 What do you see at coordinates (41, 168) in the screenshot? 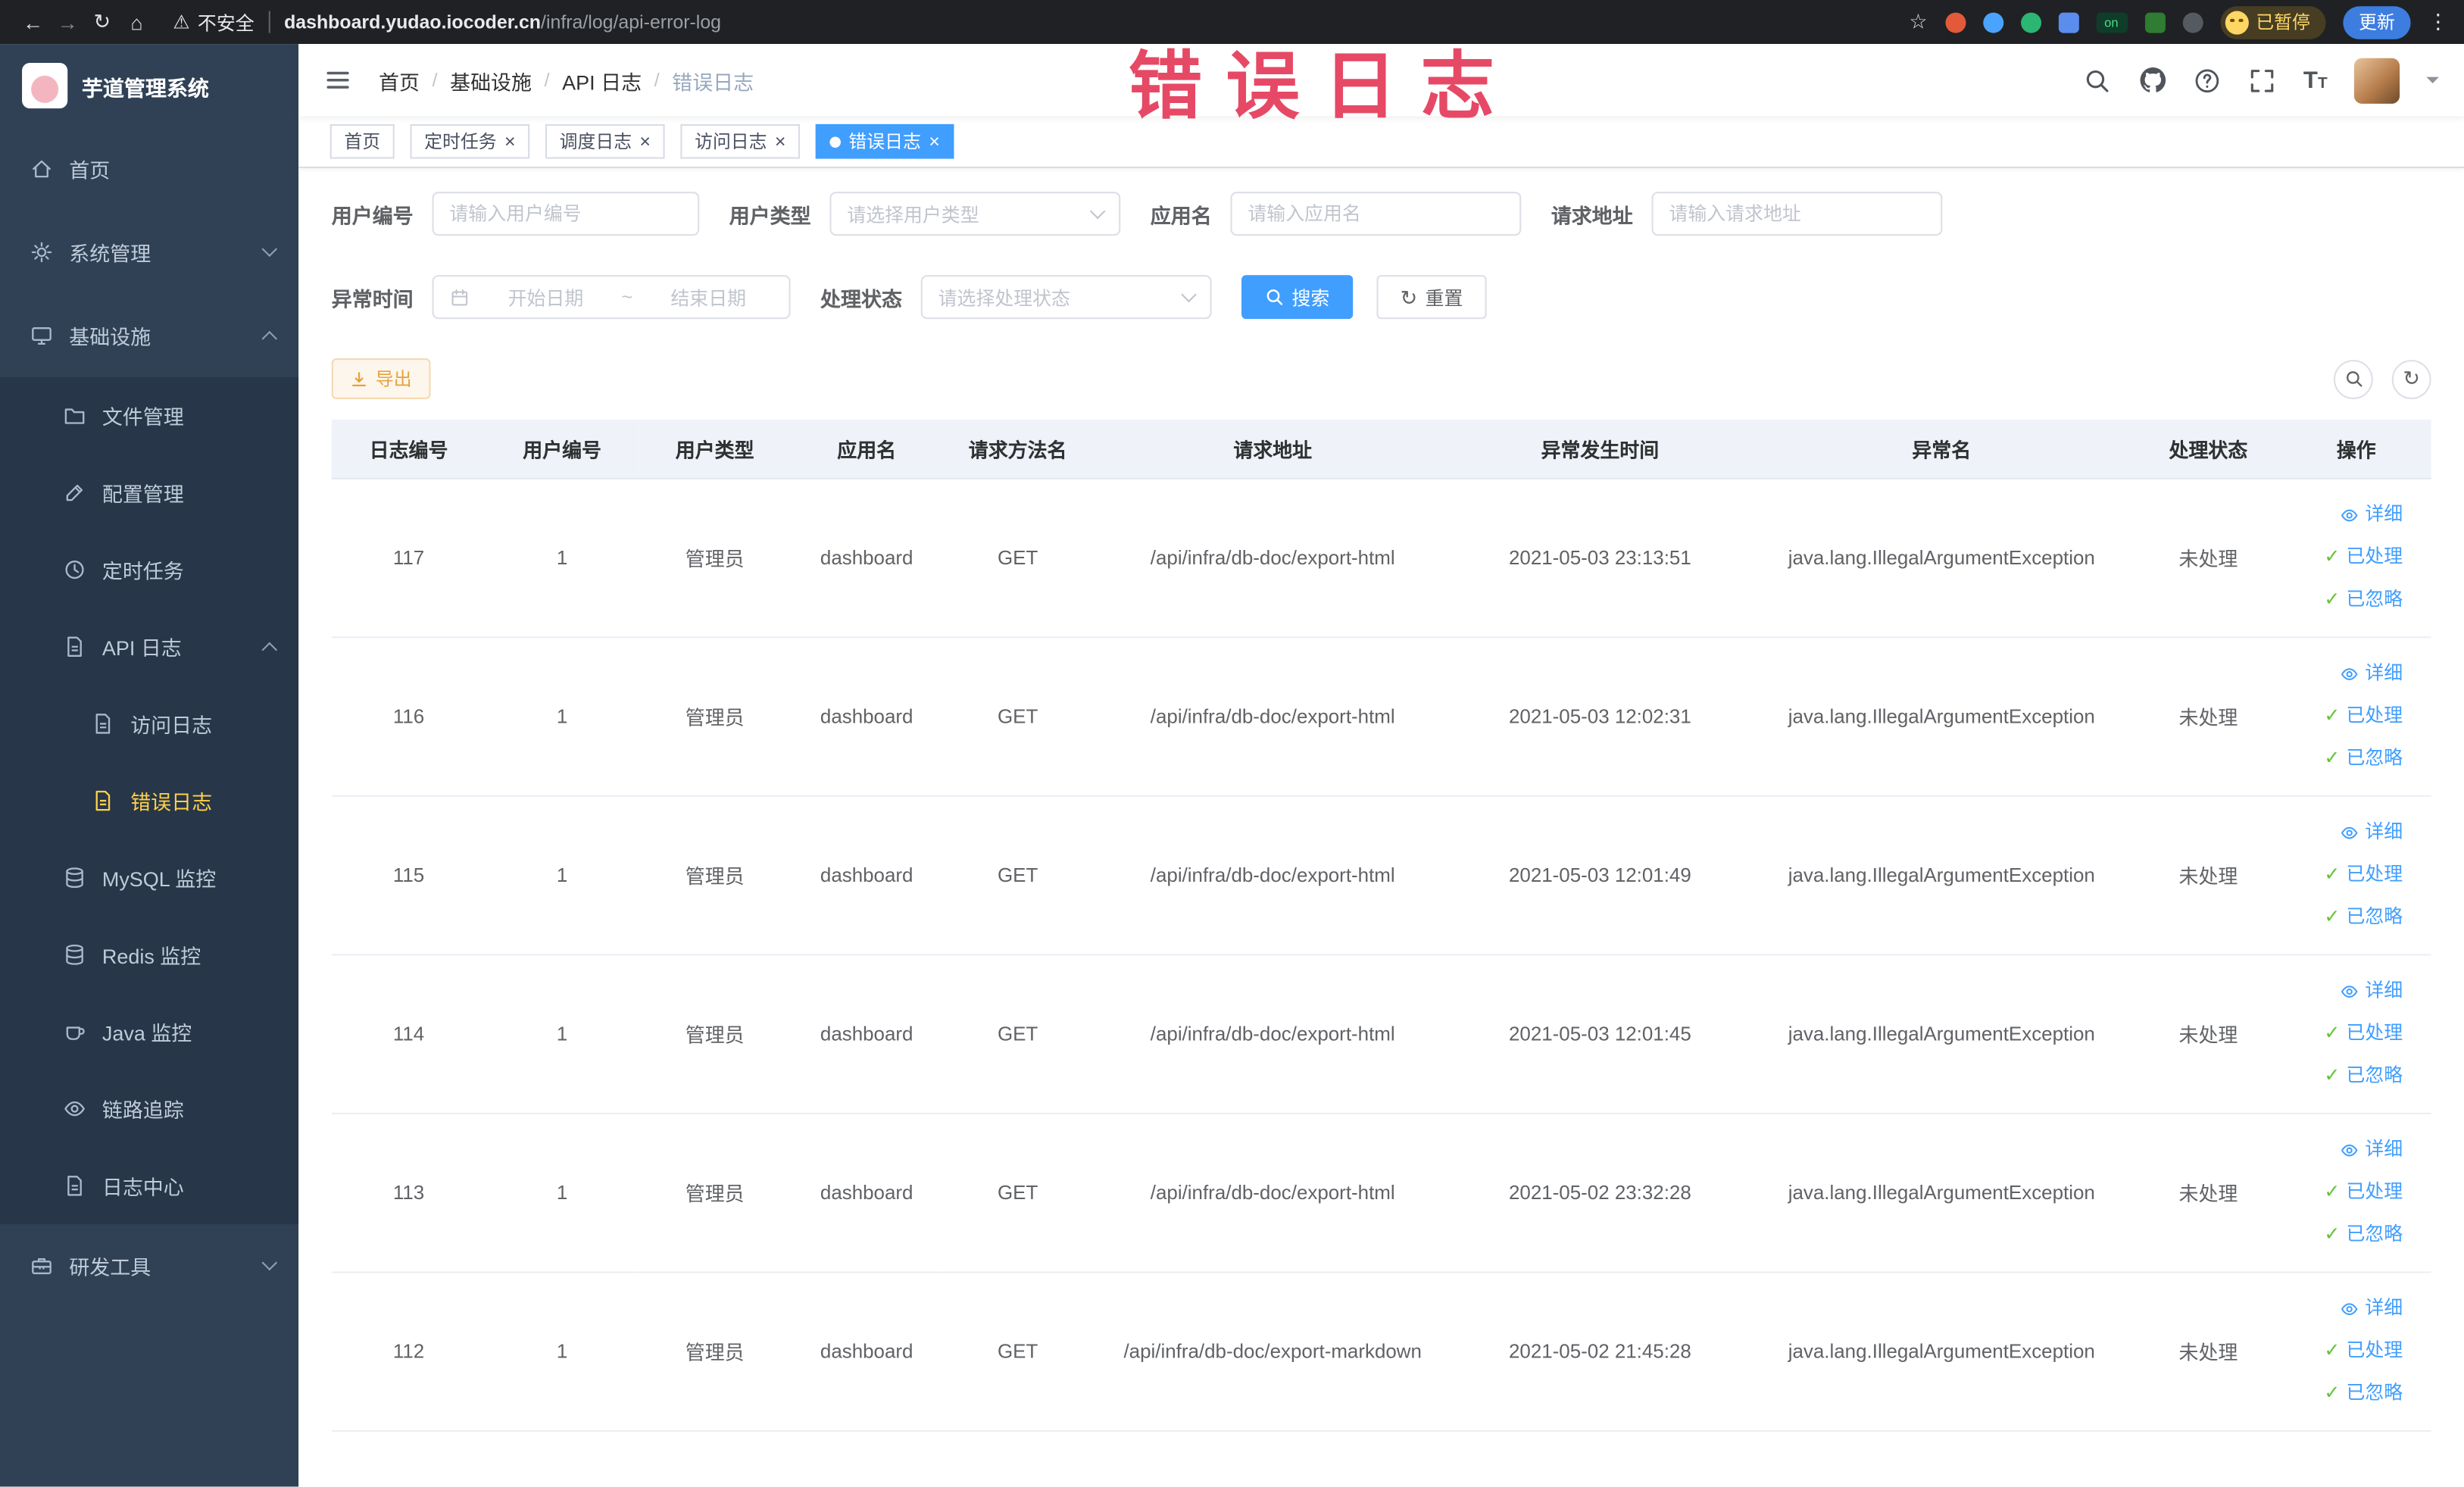
I see `home-icon` at bounding box center [41, 168].